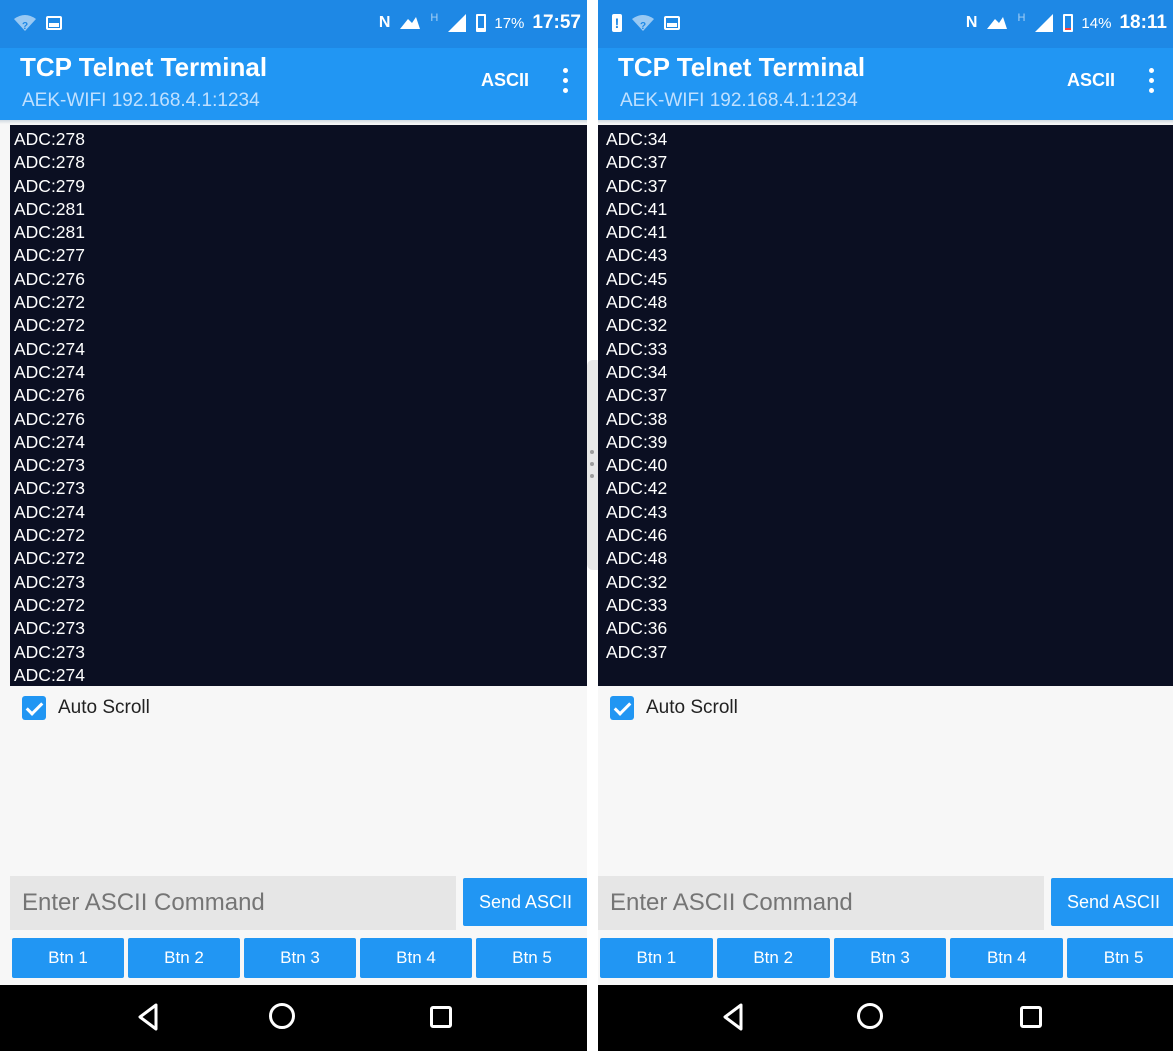  What do you see at coordinates (293, 24) in the screenshot?
I see `status-bar: ? N H 17% 17:57` at bounding box center [293, 24].